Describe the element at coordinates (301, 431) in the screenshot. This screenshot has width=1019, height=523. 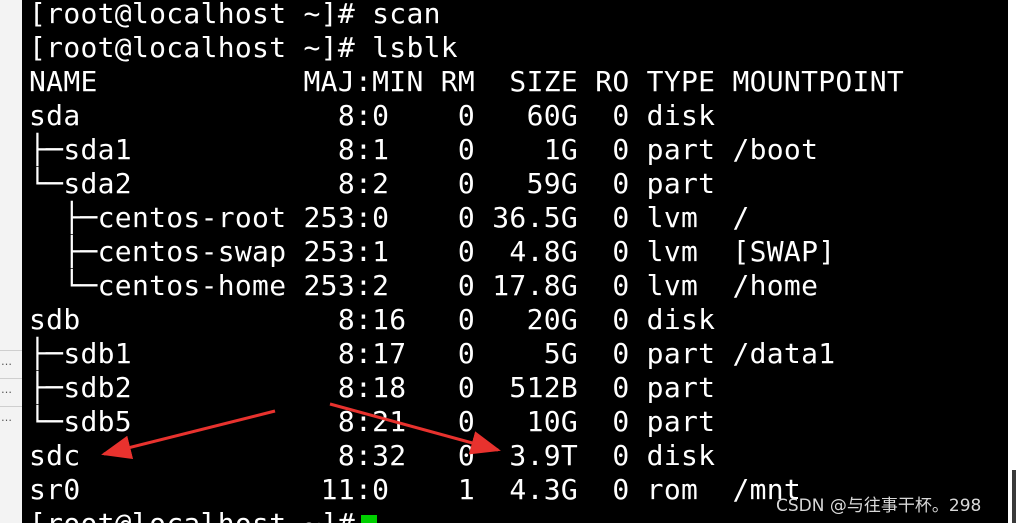
I see `annotation-arrows` at that location.